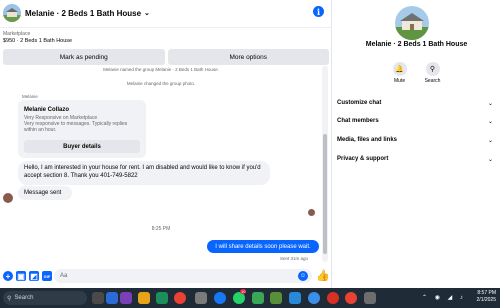  Describe the element at coordinates (8, 276) in the screenshot. I see `plus-icon: +` at that location.